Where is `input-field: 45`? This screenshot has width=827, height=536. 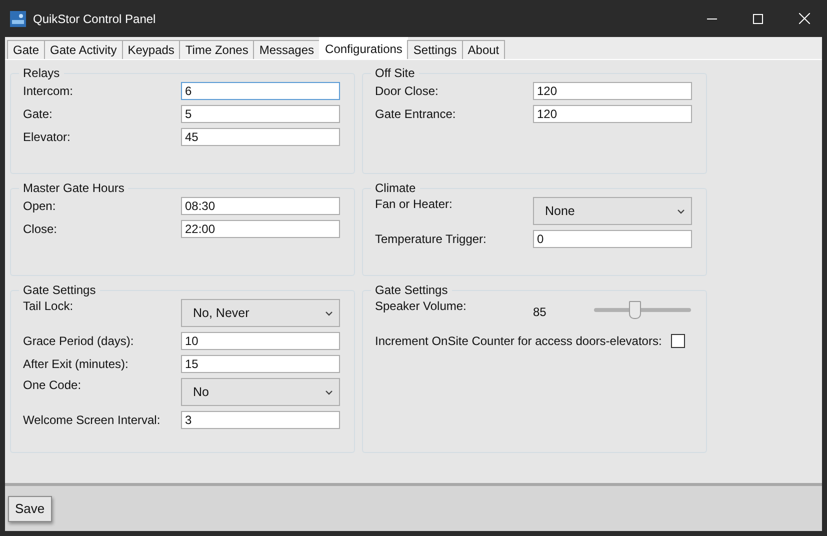
input-field: 45 is located at coordinates (260, 137).